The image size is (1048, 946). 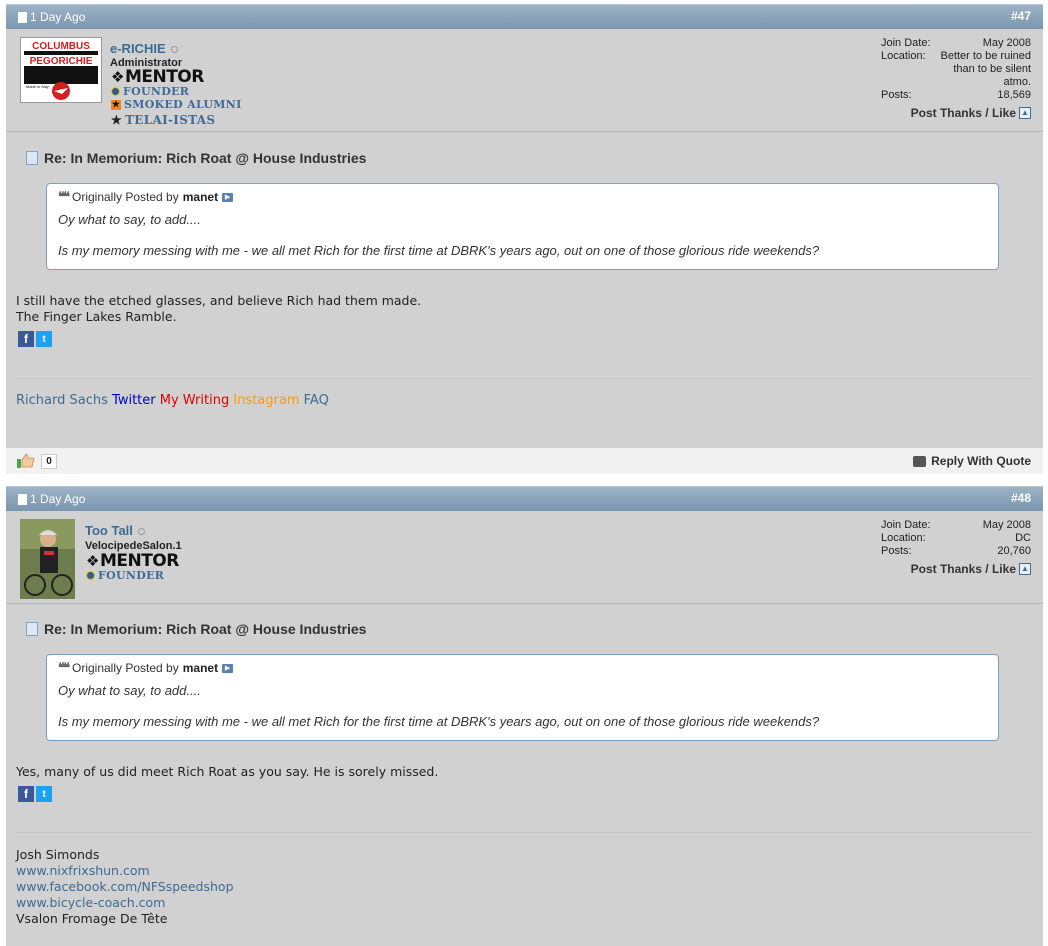 I want to click on avatar-mid-text: PEGORICHIE, so click(x=61, y=61).